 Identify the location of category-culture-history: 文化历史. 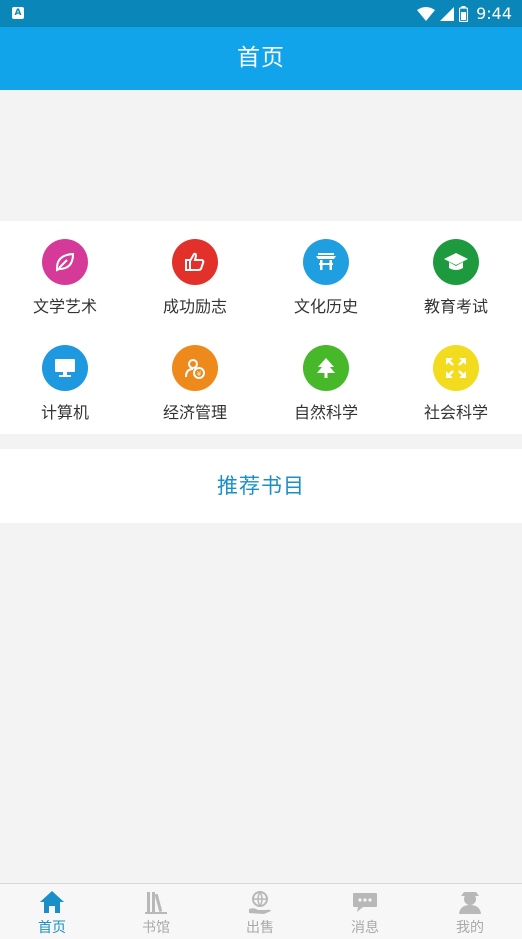
(326, 270).